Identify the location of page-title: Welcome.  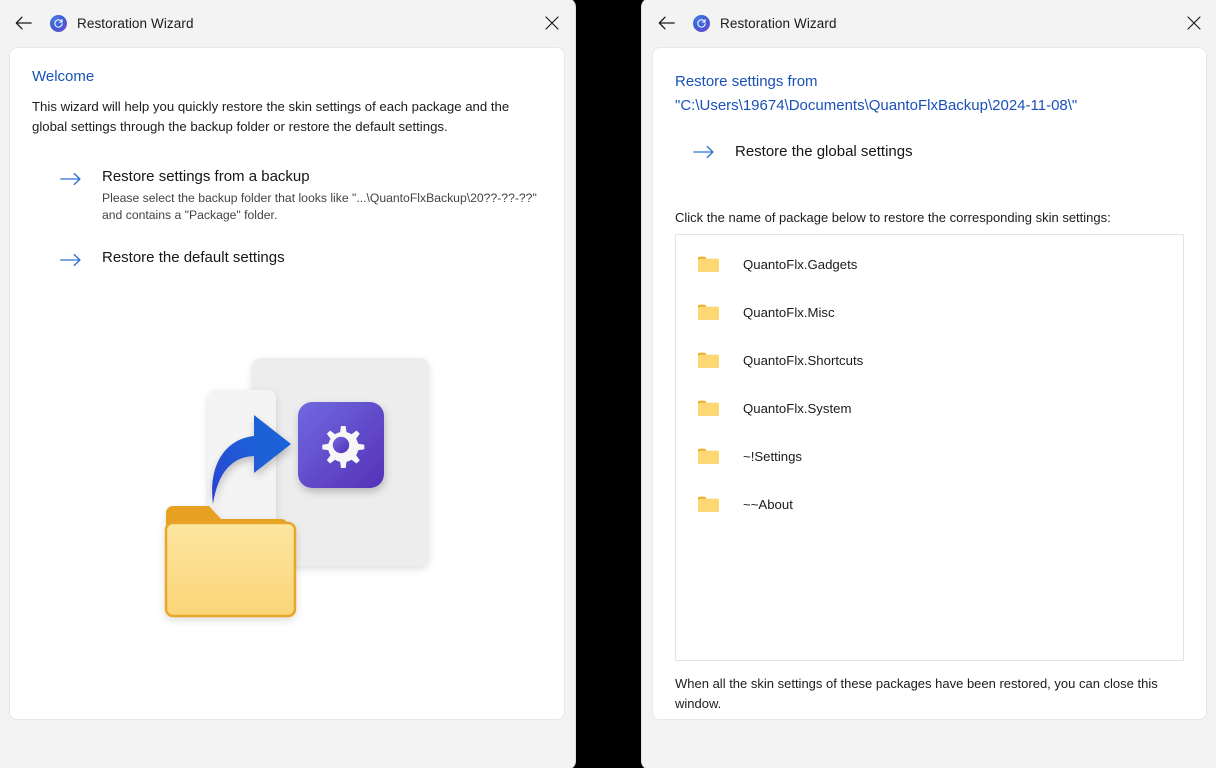
(287, 76).